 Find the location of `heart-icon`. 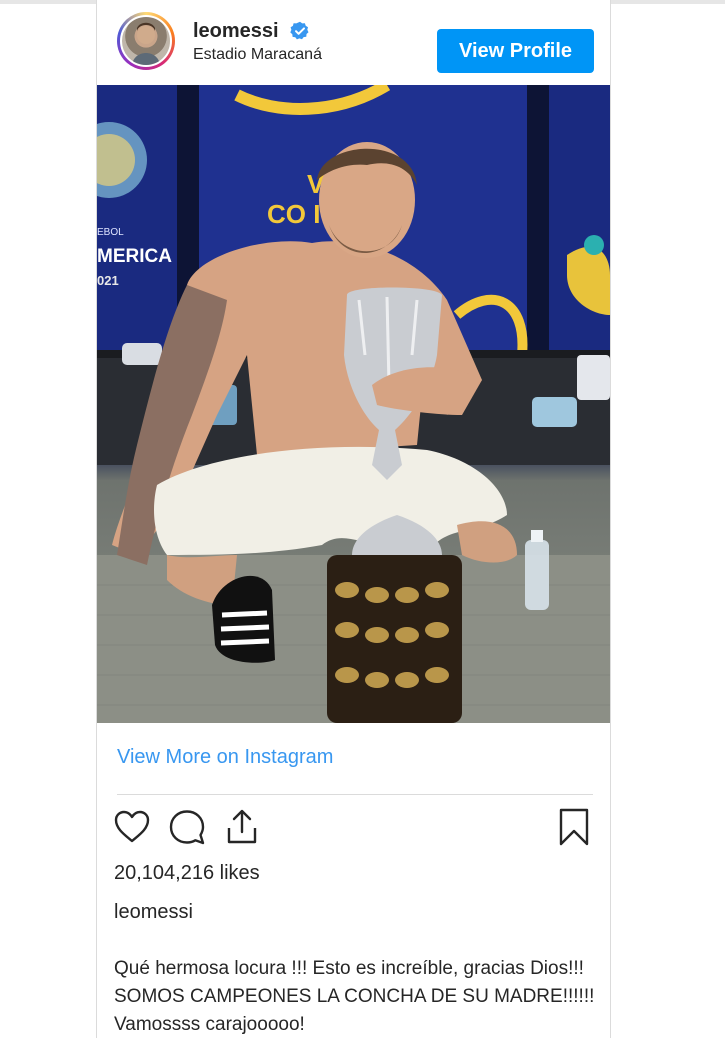

heart-icon is located at coordinates (132, 827).